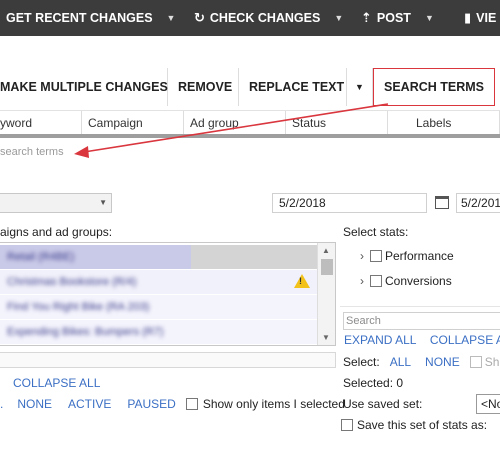 This screenshot has width=500, height=476. Describe the element at coordinates (434, 123) in the screenshot. I see `column-header-labels-label: Labels` at that location.